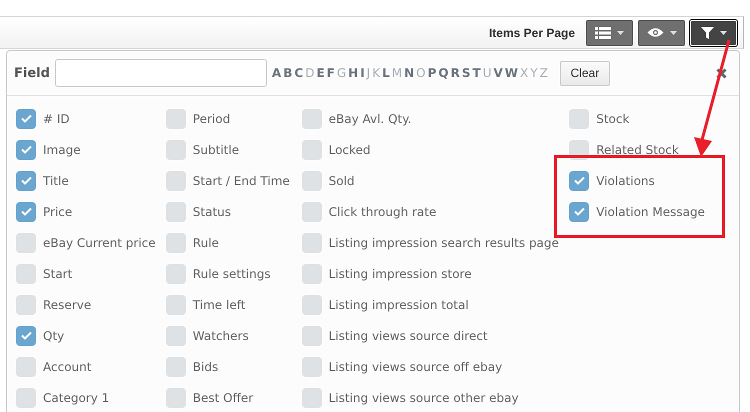 The width and height of the screenshot is (750, 412). Describe the element at coordinates (56, 181) in the screenshot. I see `field-option-label: Title` at that location.